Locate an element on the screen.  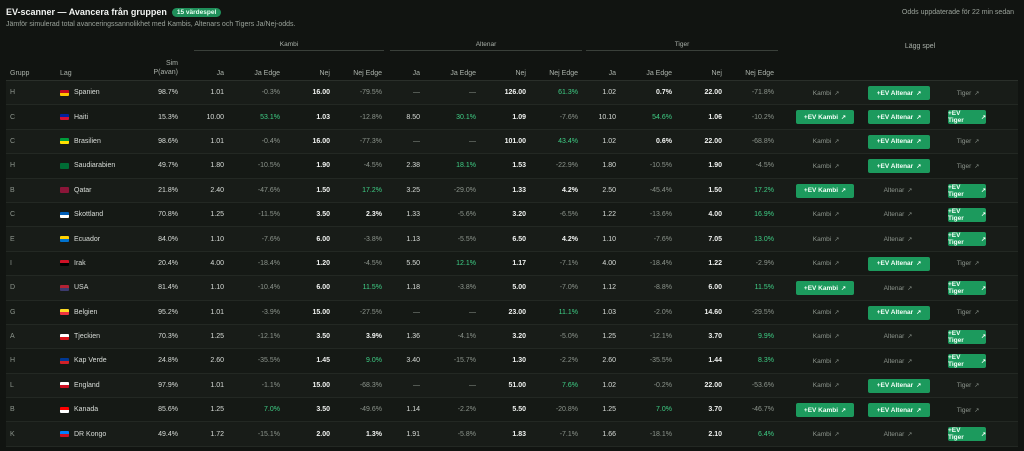
cell-kambi-nej-edge: 11.5% is located at coordinates (372, 288).